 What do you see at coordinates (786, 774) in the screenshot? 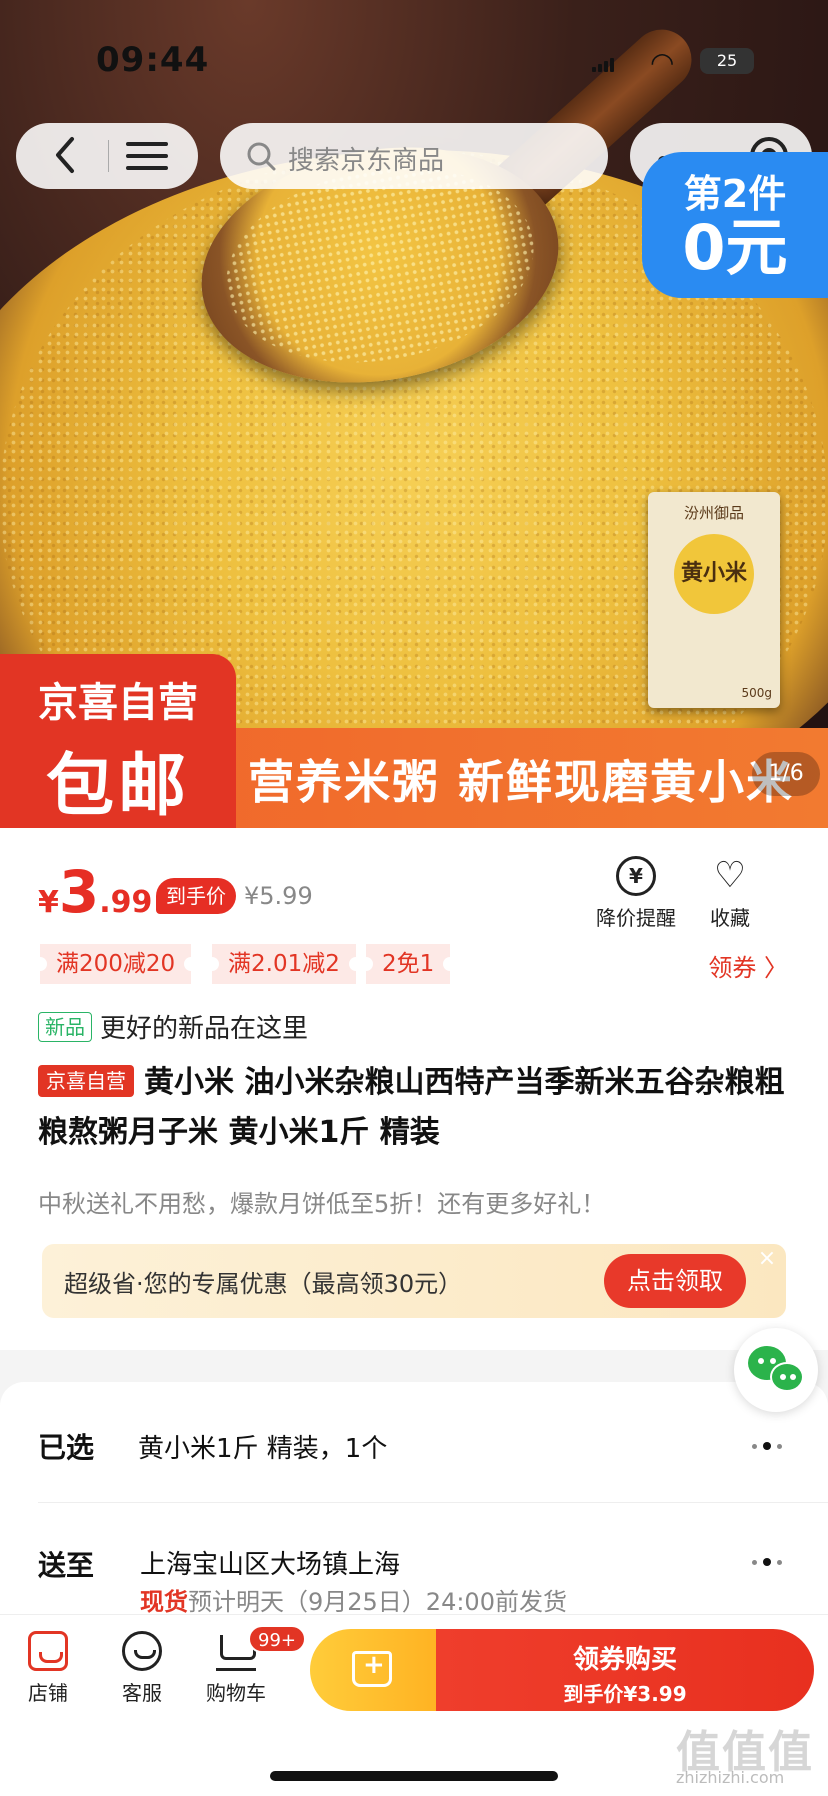
I see `carousel-page-indicator: 1/6` at bounding box center [786, 774].